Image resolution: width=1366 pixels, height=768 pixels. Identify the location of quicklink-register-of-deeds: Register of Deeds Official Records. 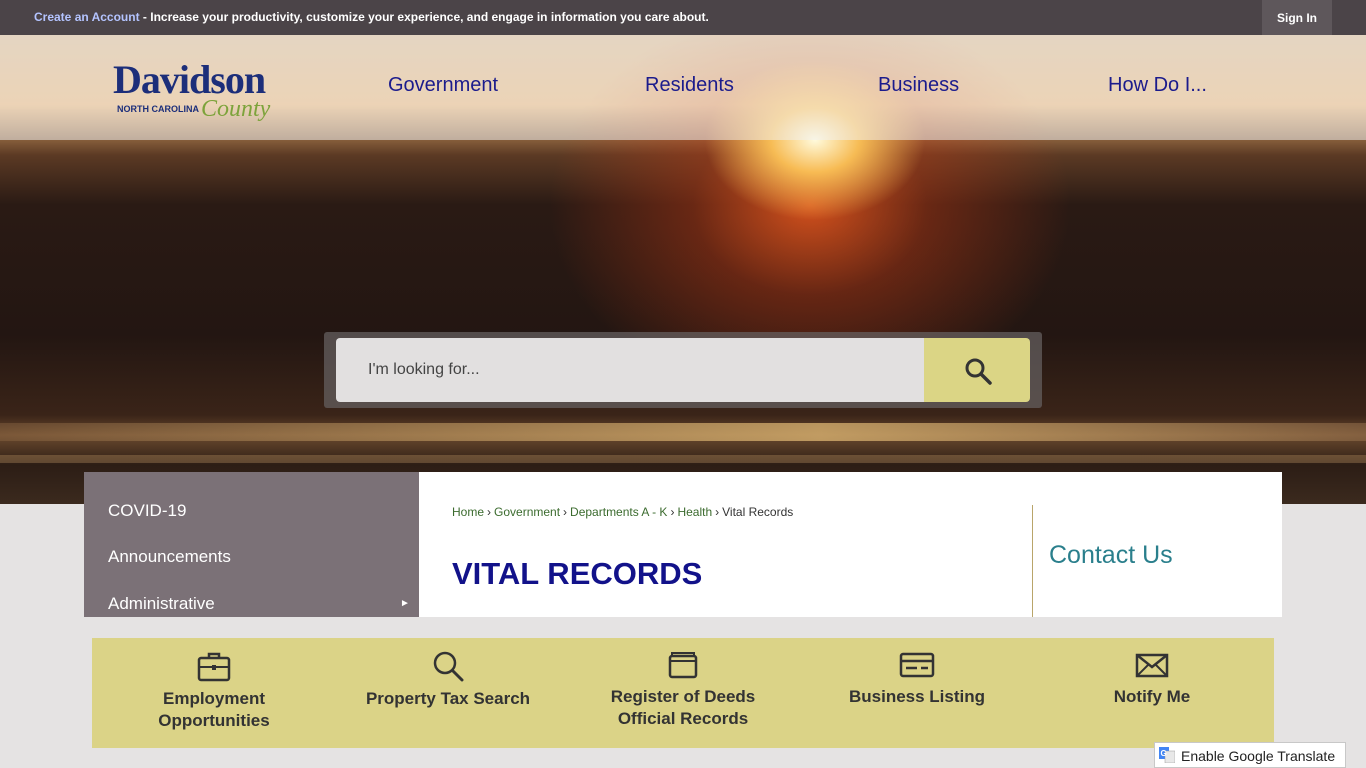
(683, 690).